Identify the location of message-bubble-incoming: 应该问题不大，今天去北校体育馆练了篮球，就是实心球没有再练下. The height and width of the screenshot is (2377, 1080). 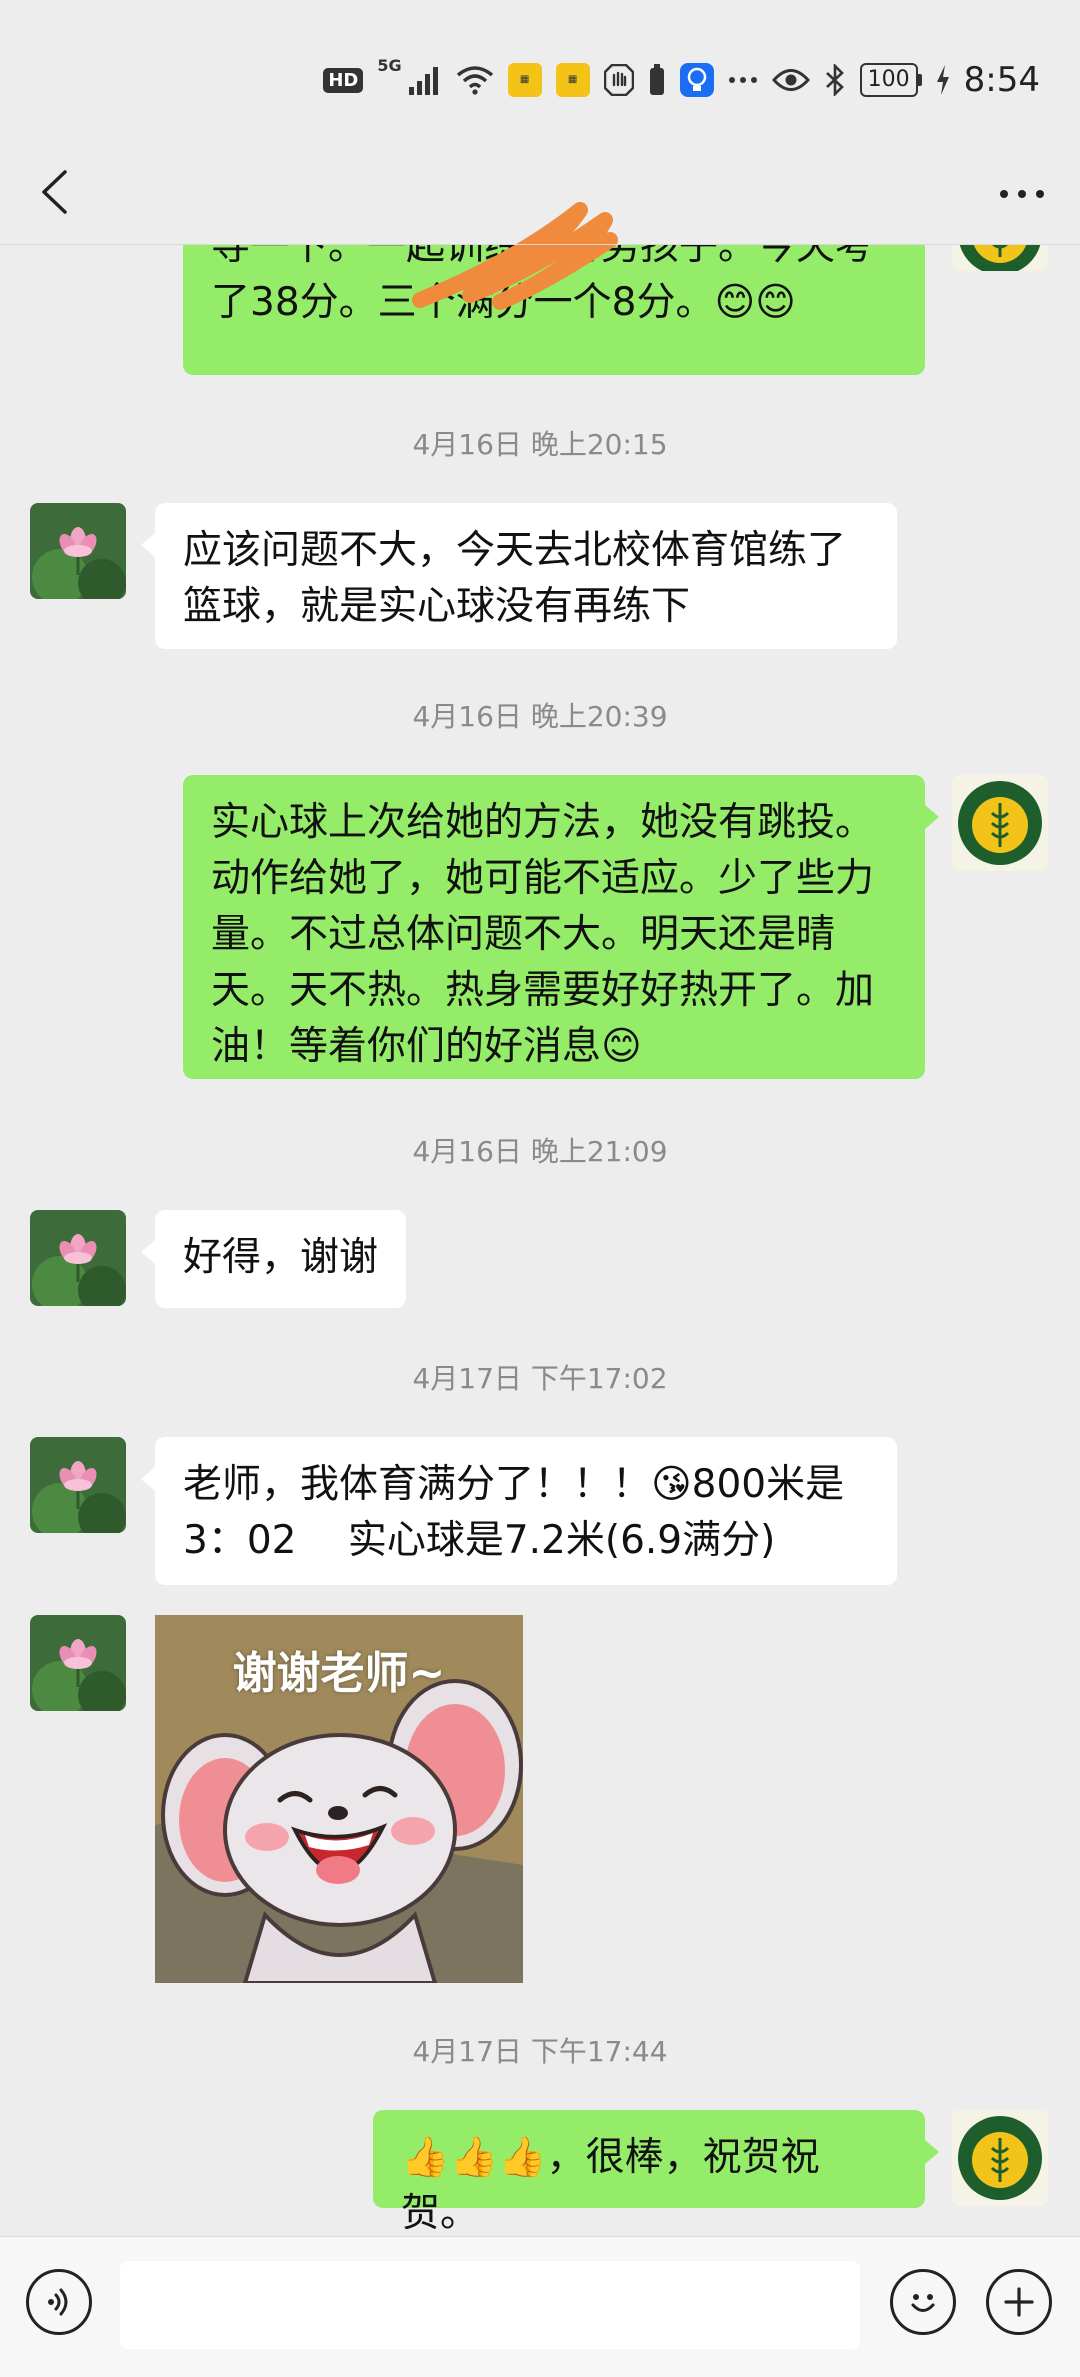
(519, 576).